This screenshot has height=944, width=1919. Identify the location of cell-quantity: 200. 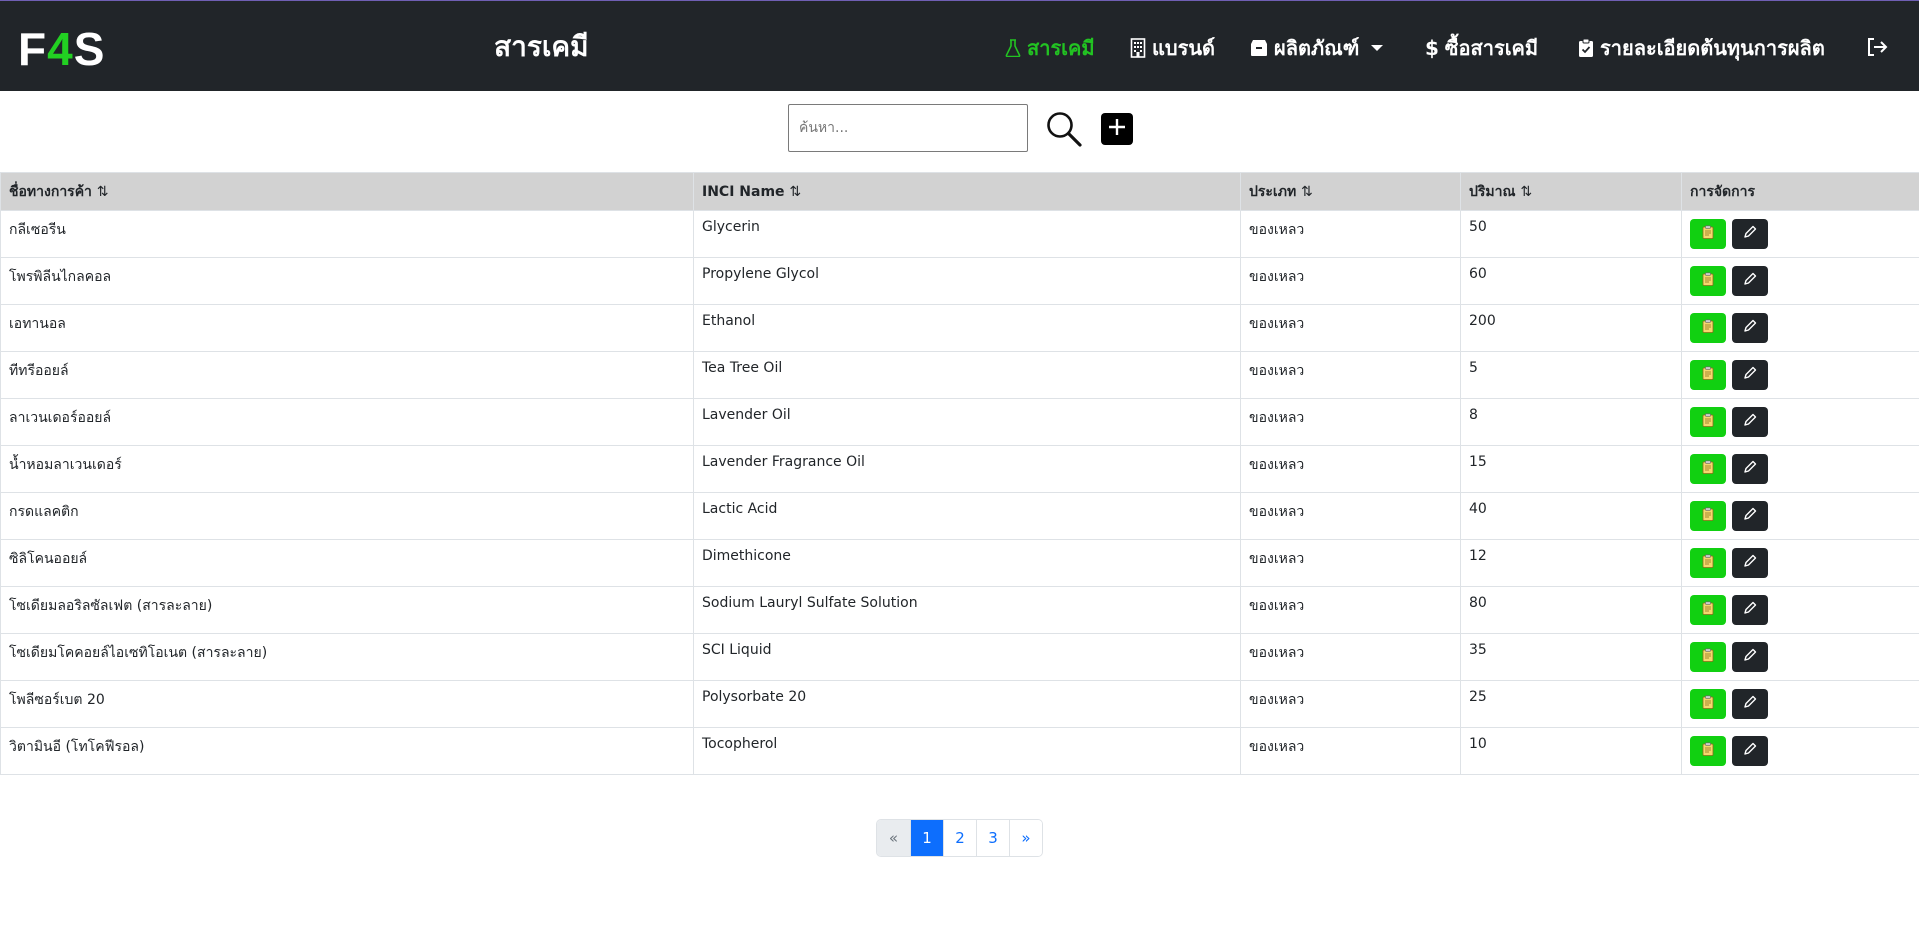
(1571, 328).